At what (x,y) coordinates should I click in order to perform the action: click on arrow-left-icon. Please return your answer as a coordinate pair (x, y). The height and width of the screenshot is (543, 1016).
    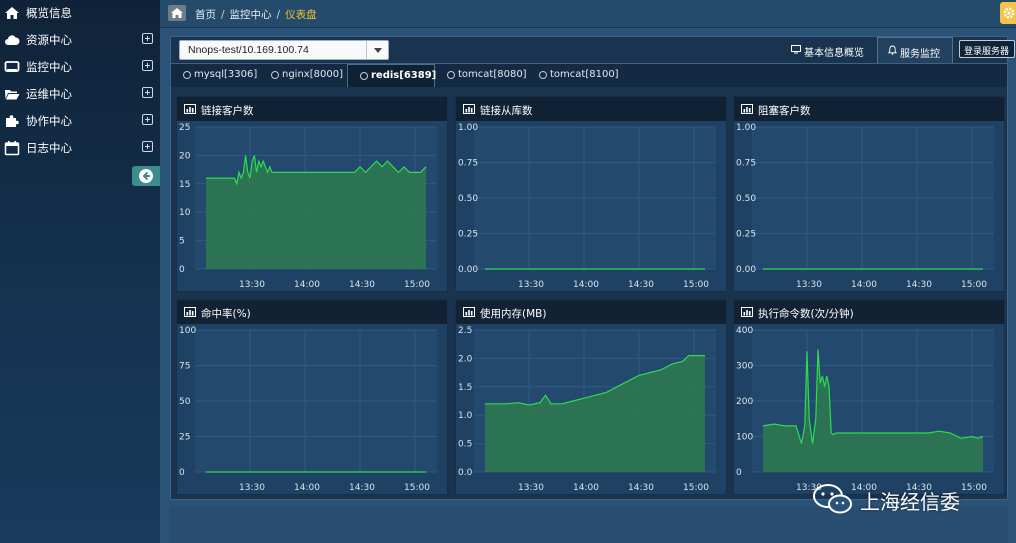
    Looking at the image, I should click on (146, 176).